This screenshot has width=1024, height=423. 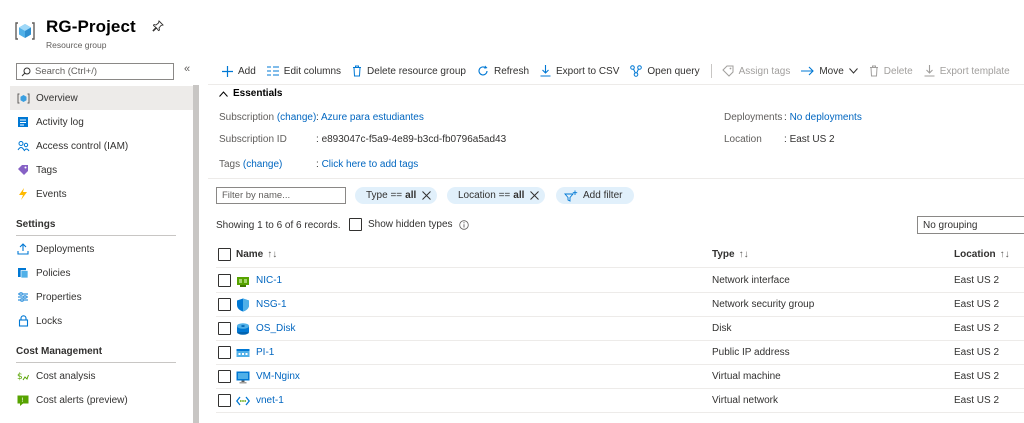 I want to click on table-row: VM-Nginx Virtual machine East US 2, so click(x=620, y=377).